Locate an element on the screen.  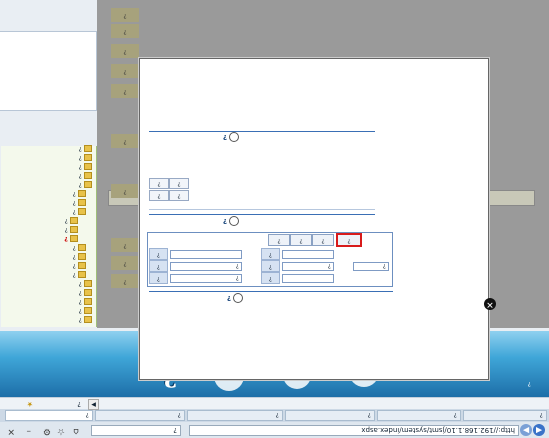
file-icon is located at coordinates (74, 221).